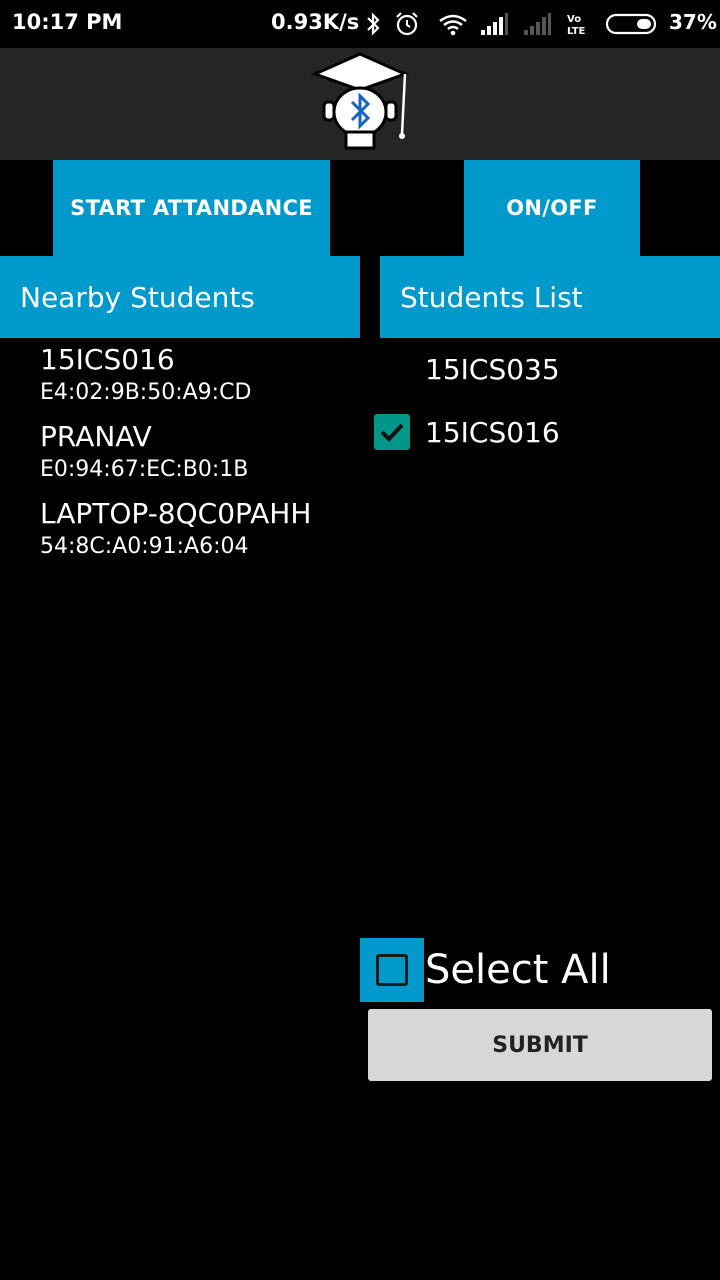 The height and width of the screenshot is (1280, 720). I want to click on status-time: 10:17 PM, so click(67, 22).